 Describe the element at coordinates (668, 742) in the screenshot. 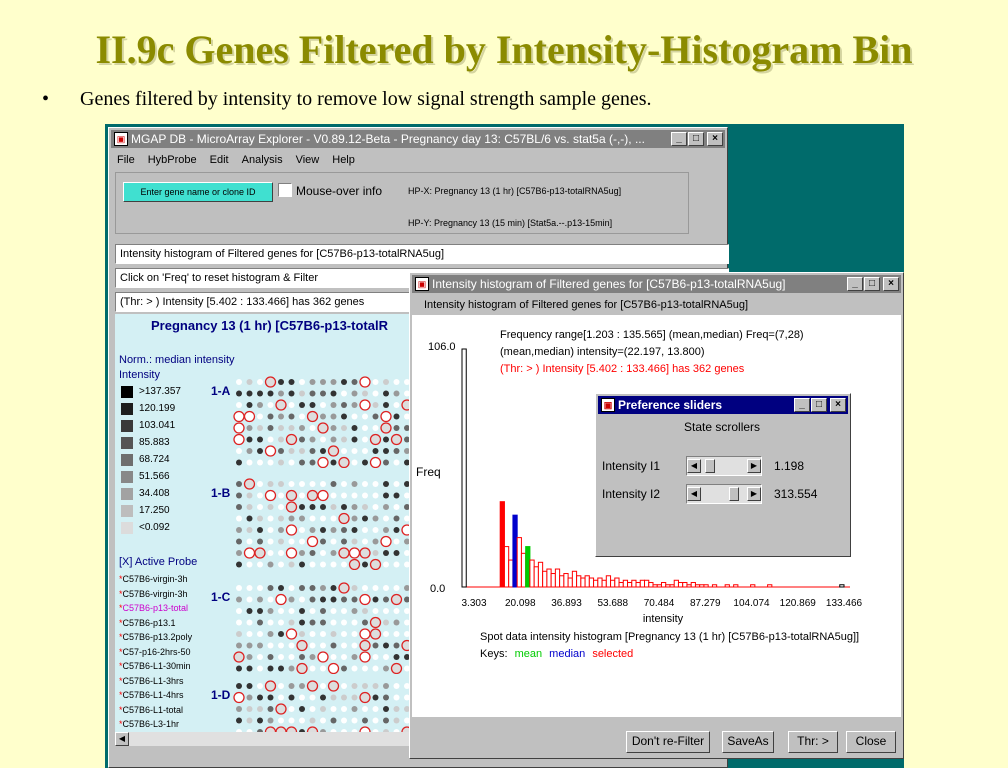

I see `dont-refilter-button: Don't re-Filter` at that location.